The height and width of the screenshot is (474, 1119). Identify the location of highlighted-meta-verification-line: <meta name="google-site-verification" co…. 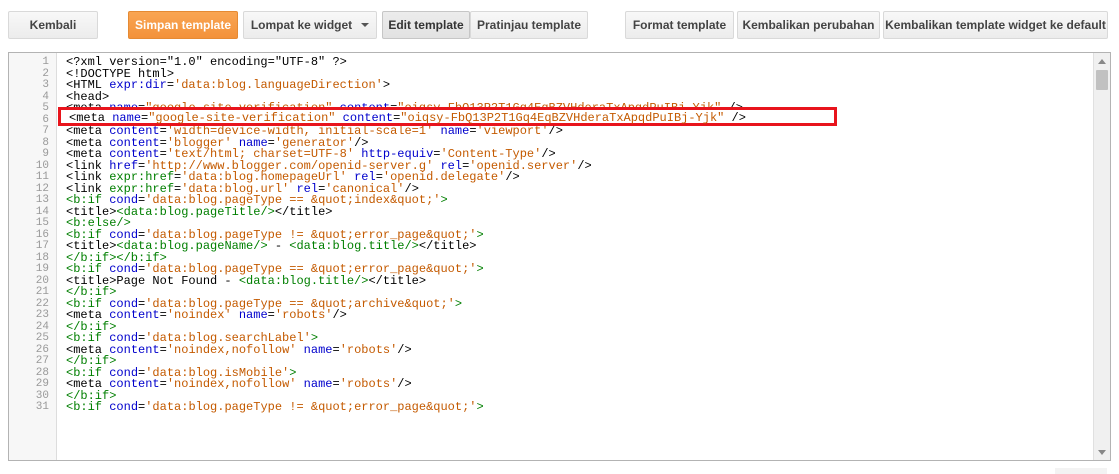
(447, 116).